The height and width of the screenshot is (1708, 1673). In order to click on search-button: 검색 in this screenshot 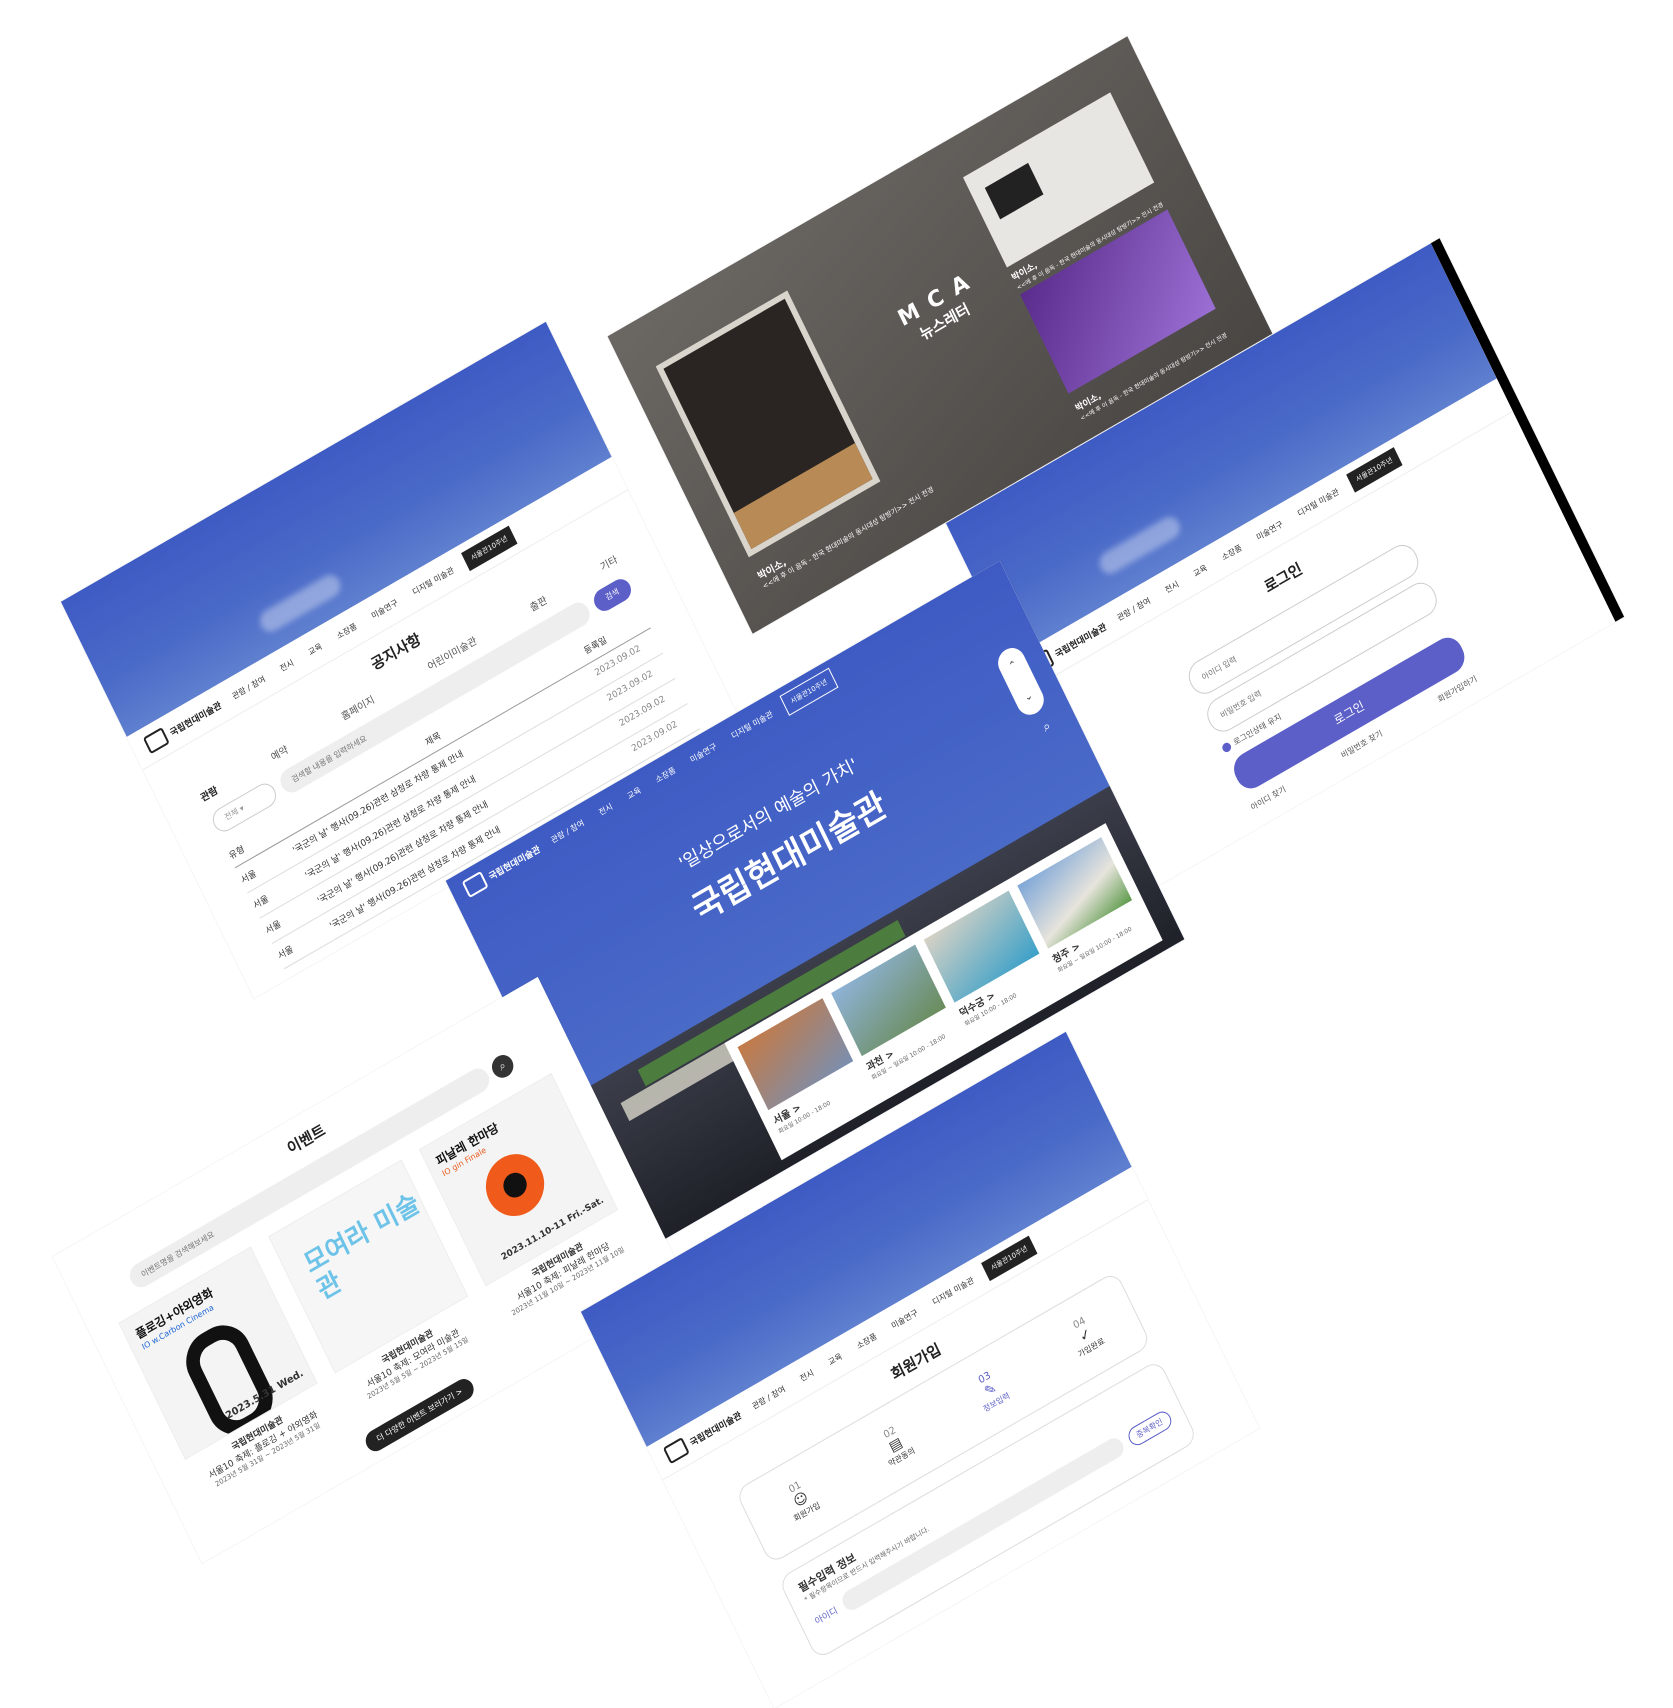, I will do `click(612, 595)`.